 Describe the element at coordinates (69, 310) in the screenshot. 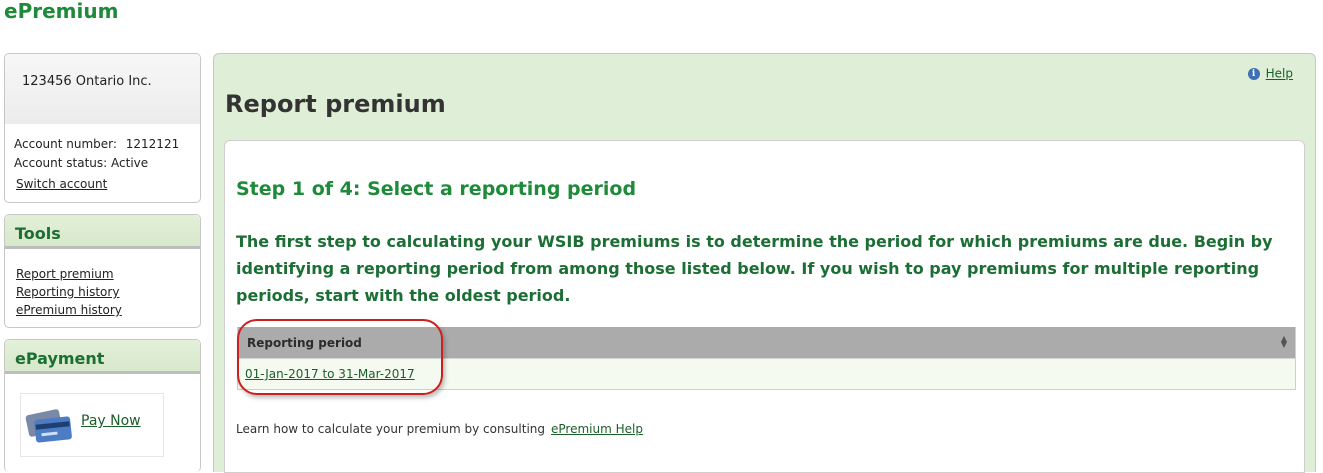

I see `epremium-history-link: ePremium history` at that location.